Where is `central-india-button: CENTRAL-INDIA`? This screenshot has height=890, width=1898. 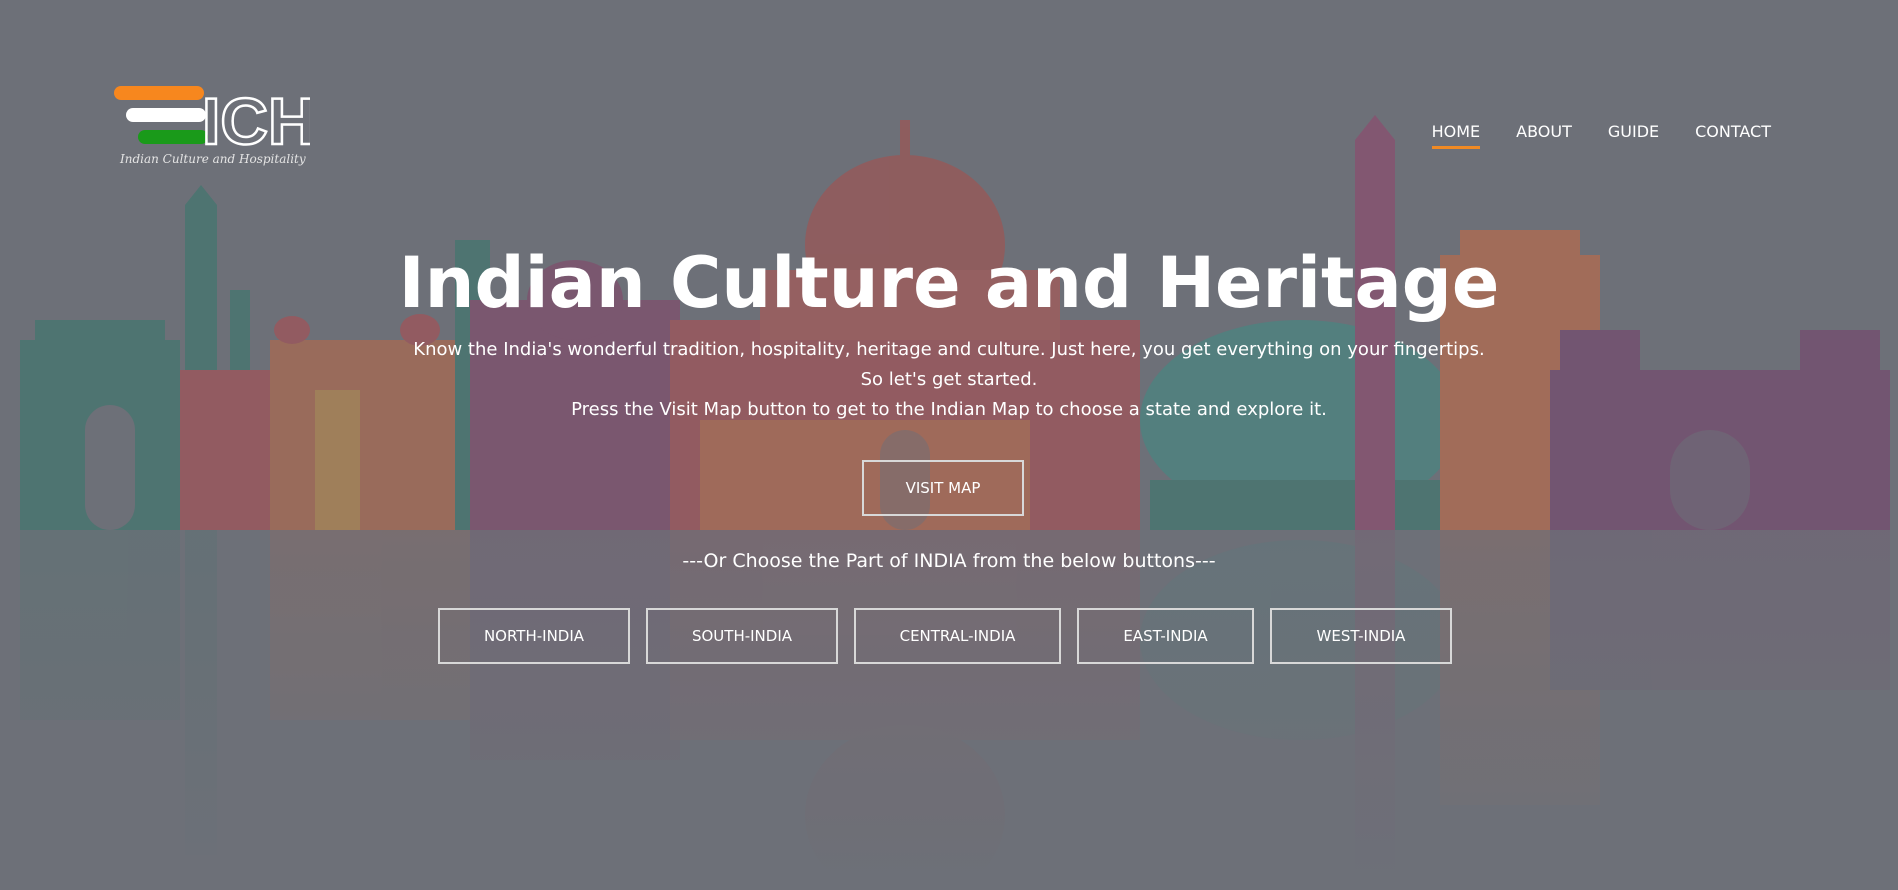 central-india-button: CENTRAL-INDIA is located at coordinates (957, 636).